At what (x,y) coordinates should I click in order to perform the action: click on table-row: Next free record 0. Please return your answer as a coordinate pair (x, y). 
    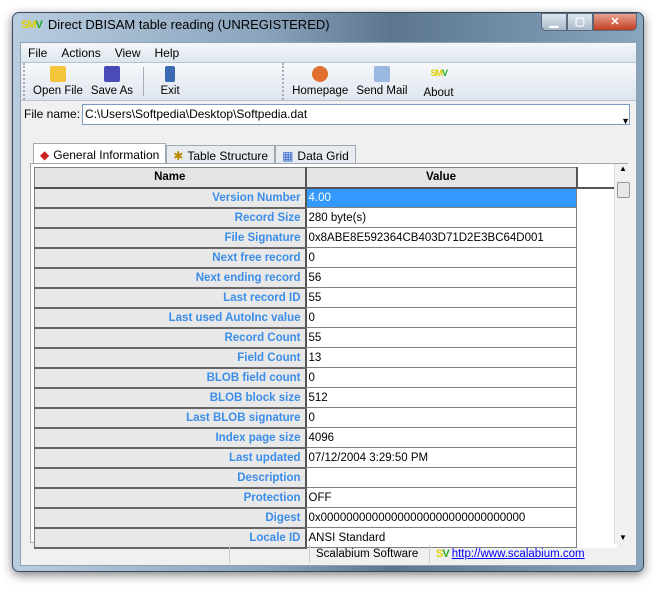
    Looking at the image, I should click on (325, 258).